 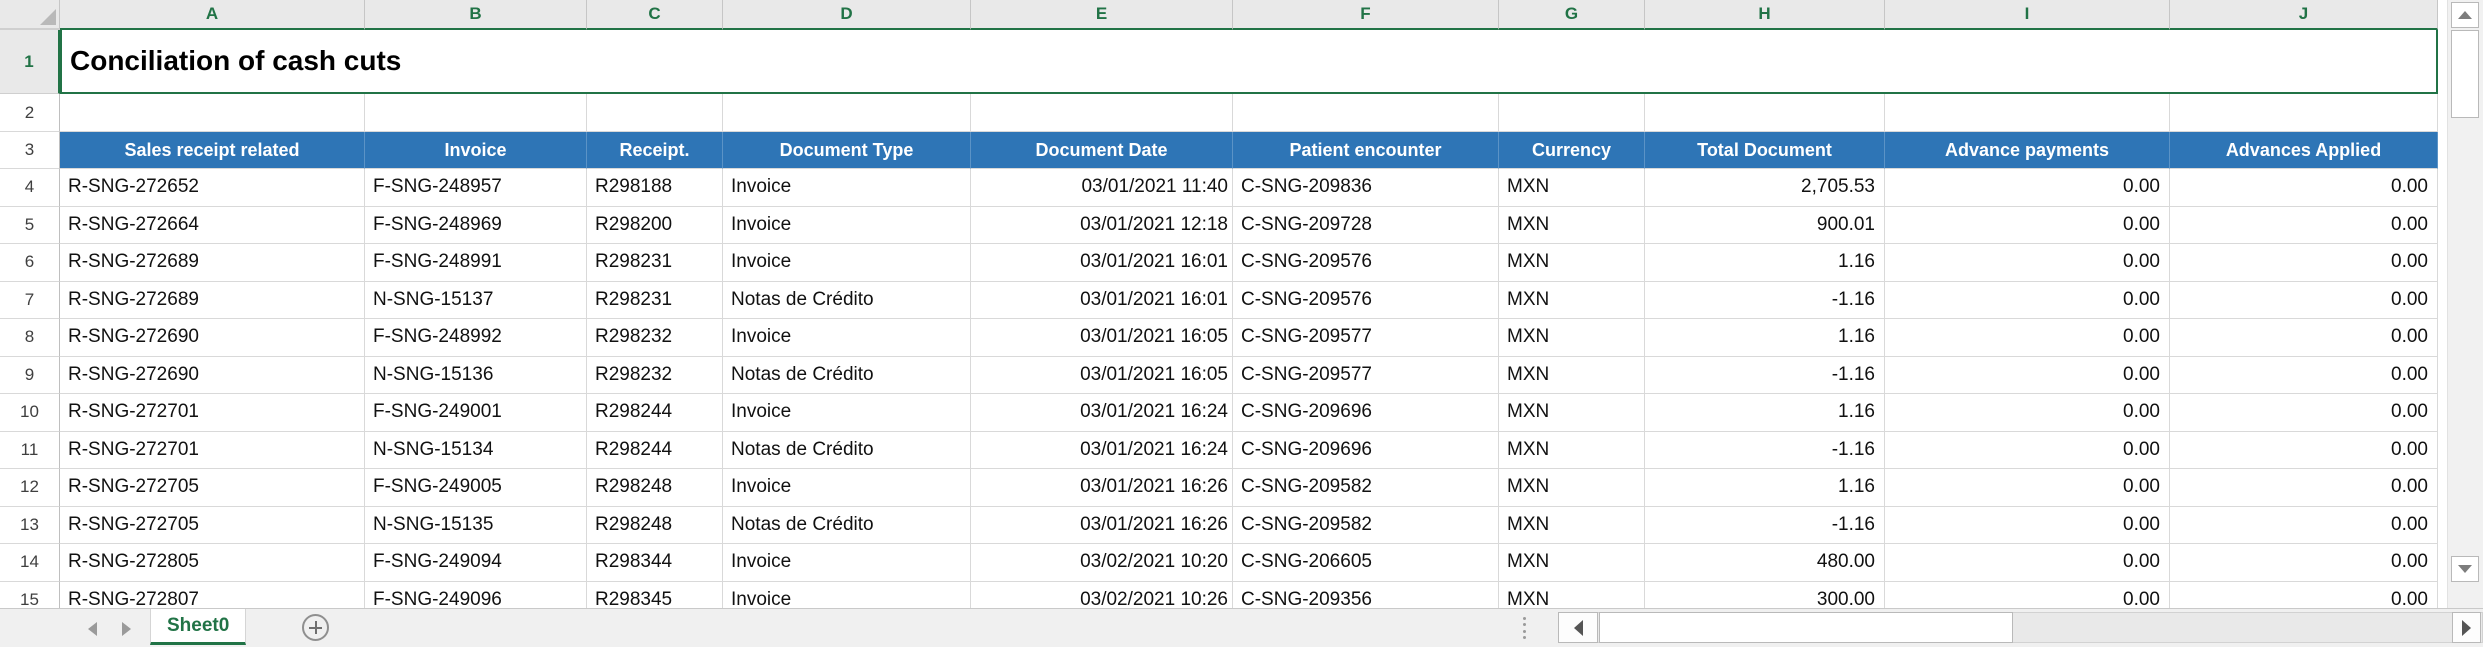 I want to click on cell-E5: 03/01/2021 12:18, so click(x=1102, y=225).